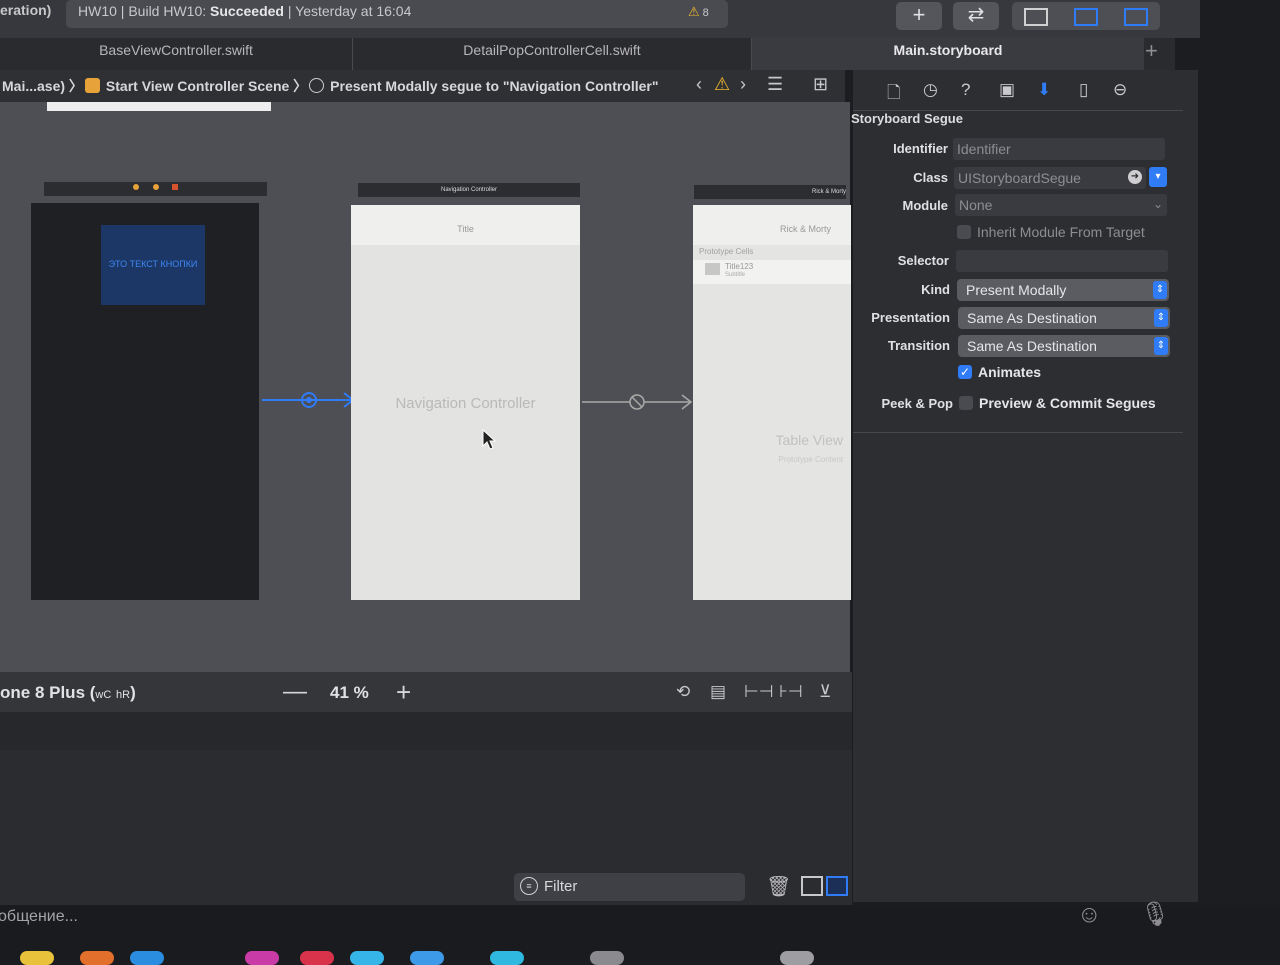 The image size is (1280, 965). What do you see at coordinates (791, 692) in the screenshot?
I see `add-constraints-icon: ⊦⊣` at bounding box center [791, 692].